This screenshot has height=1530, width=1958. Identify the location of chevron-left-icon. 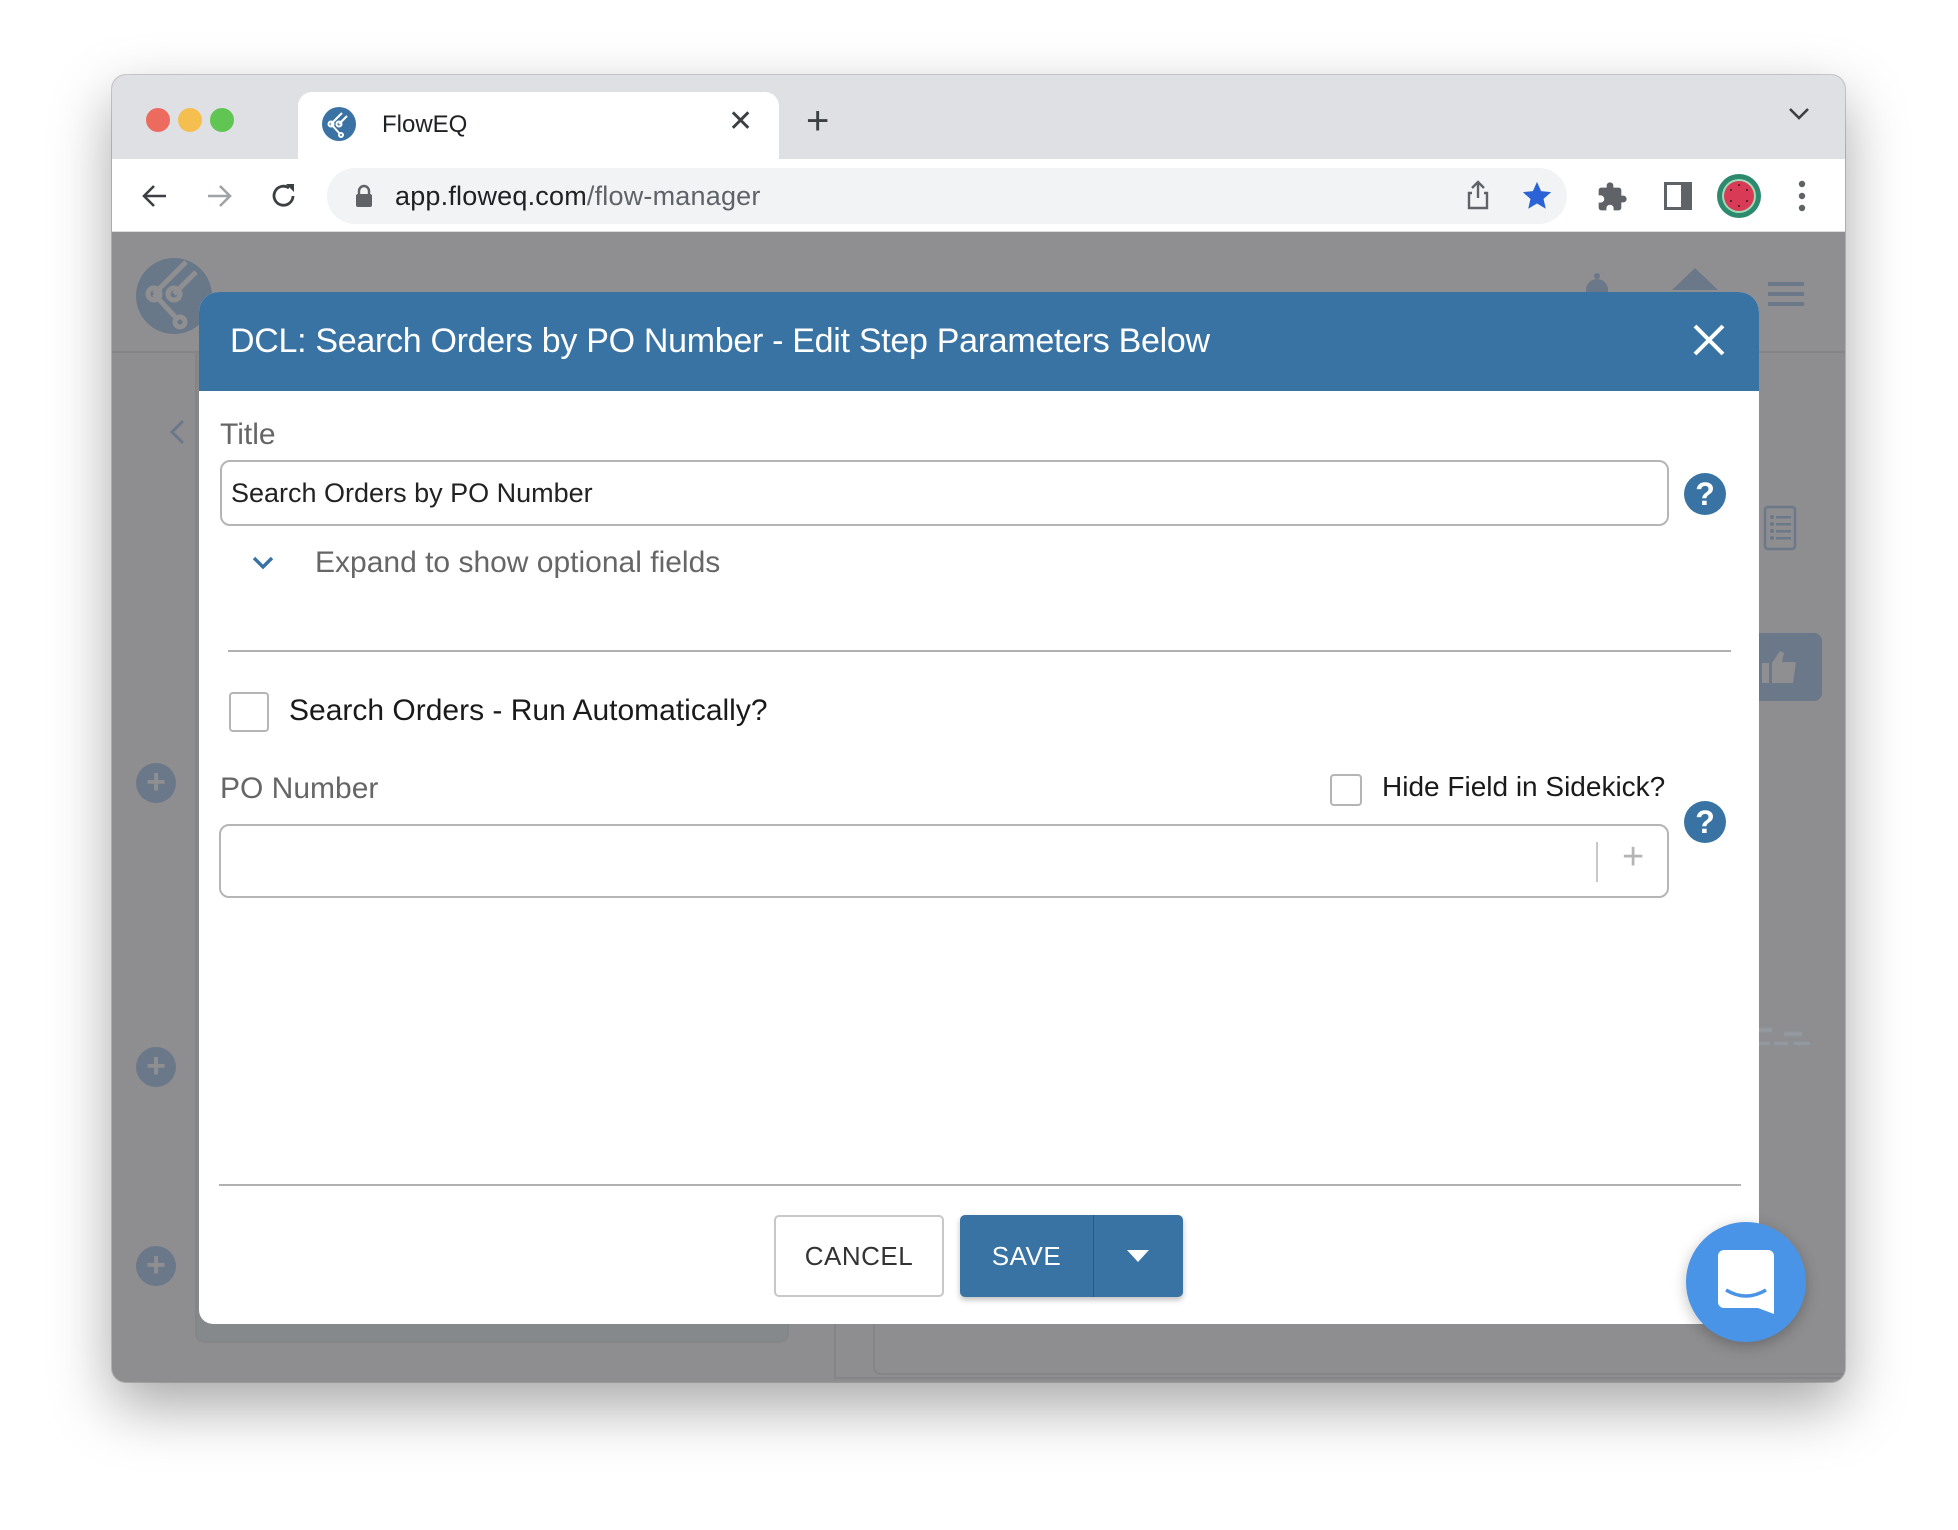
(177, 432).